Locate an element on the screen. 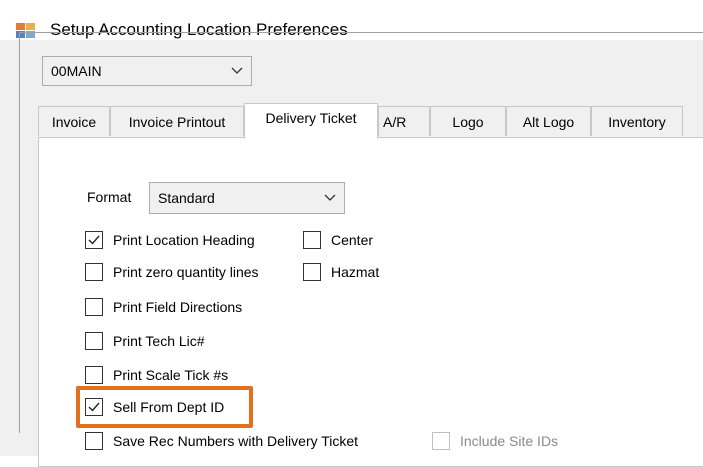  tab-label: Logo is located at coordinates (468, 121).